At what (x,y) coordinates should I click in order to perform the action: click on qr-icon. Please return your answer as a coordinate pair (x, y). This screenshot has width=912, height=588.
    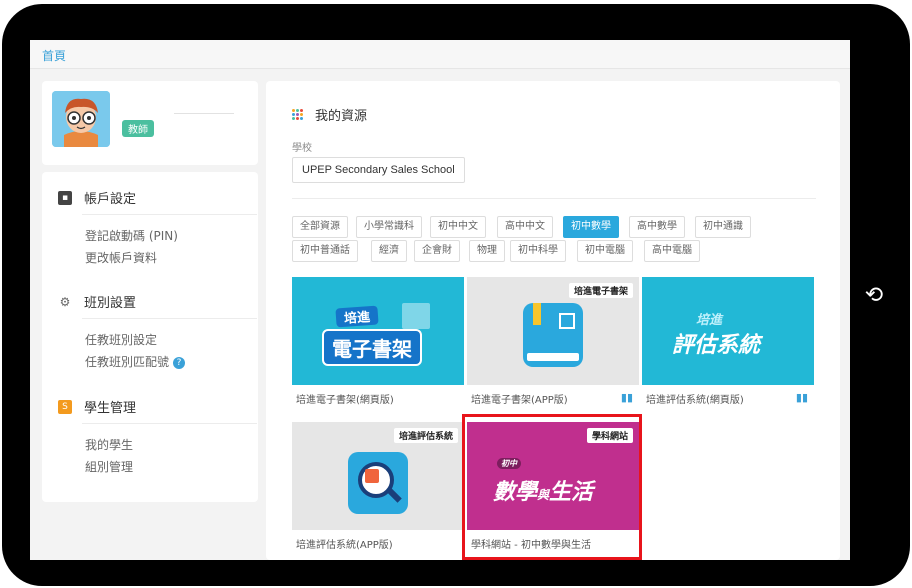
    Looking at the image, I should click on (567, 321).